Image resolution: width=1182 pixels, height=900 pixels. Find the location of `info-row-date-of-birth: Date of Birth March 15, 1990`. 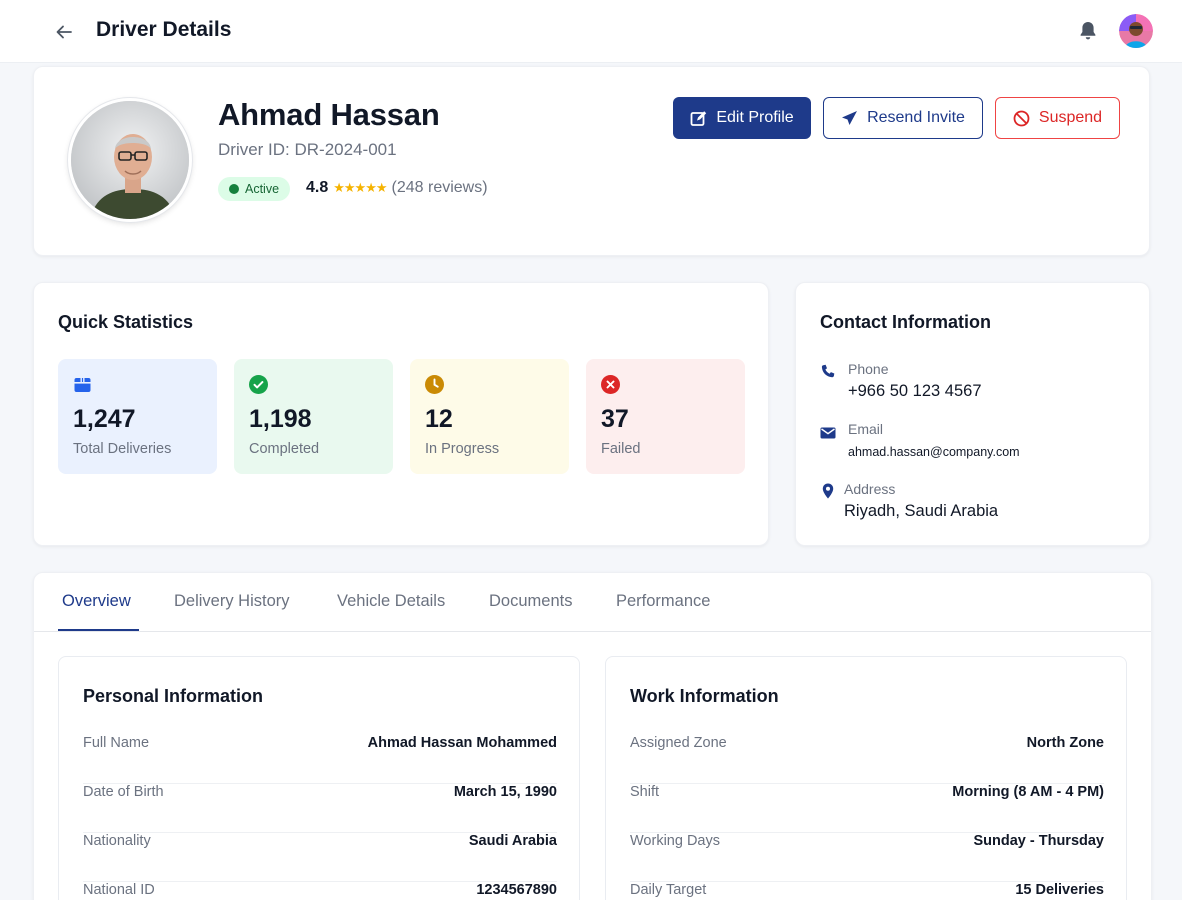

info-row-date-of-birth: Date of Birth March 15, 1990 is located at coordinates (320, 808).